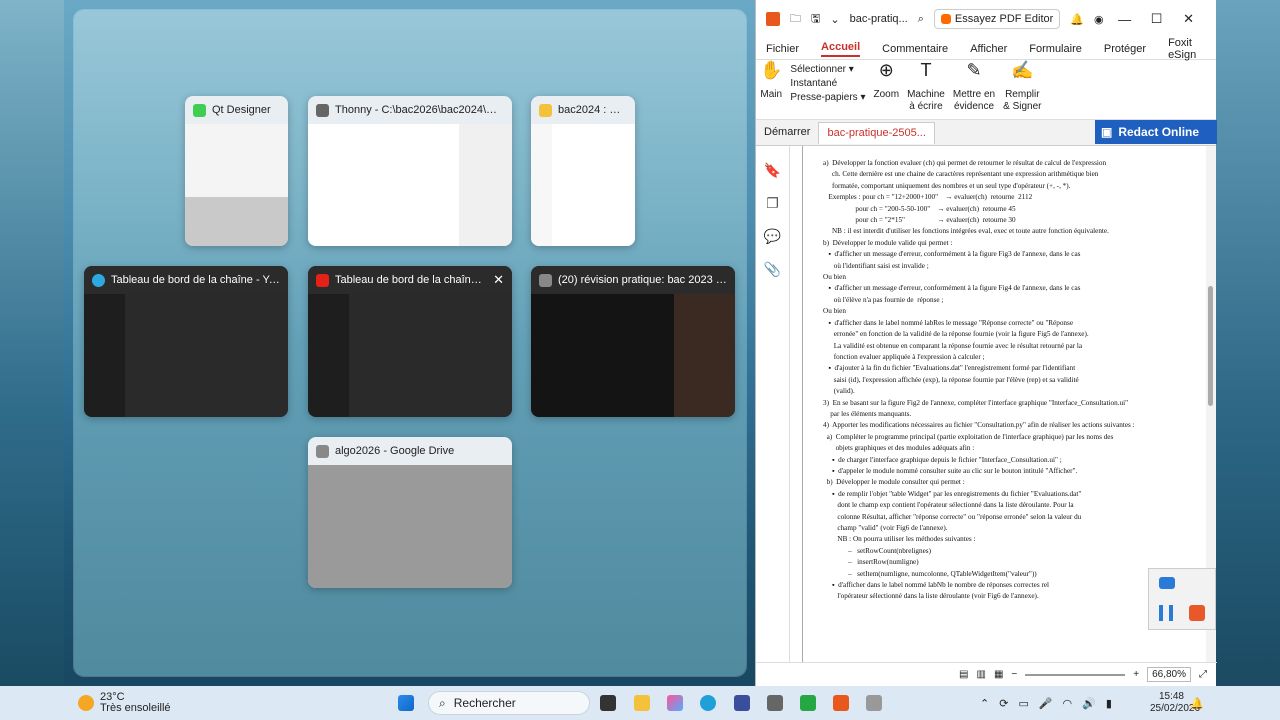 This screenshot has width=1280, height=720. Describe the element at coordinates (1003, 703) in the screenshot. I see `sync-icon: ⟳` at that location.